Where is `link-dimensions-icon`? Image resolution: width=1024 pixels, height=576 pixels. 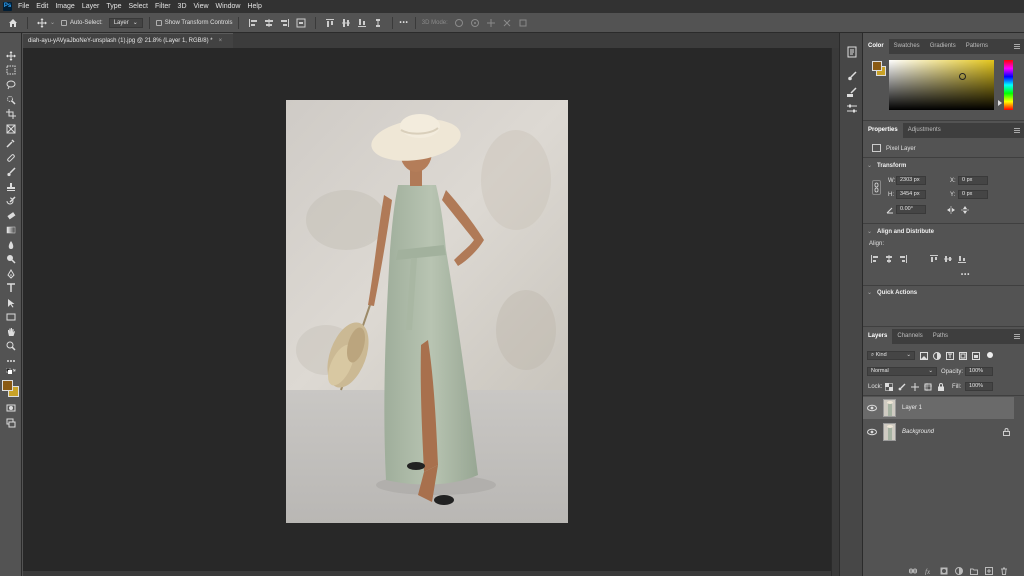
link-dimensions-icon is located at coordinates (876, 187).